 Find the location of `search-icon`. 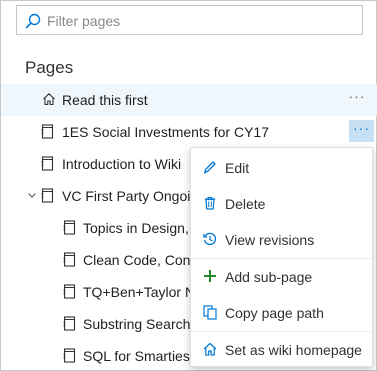

search-icon is located at coordinates (33, 21).